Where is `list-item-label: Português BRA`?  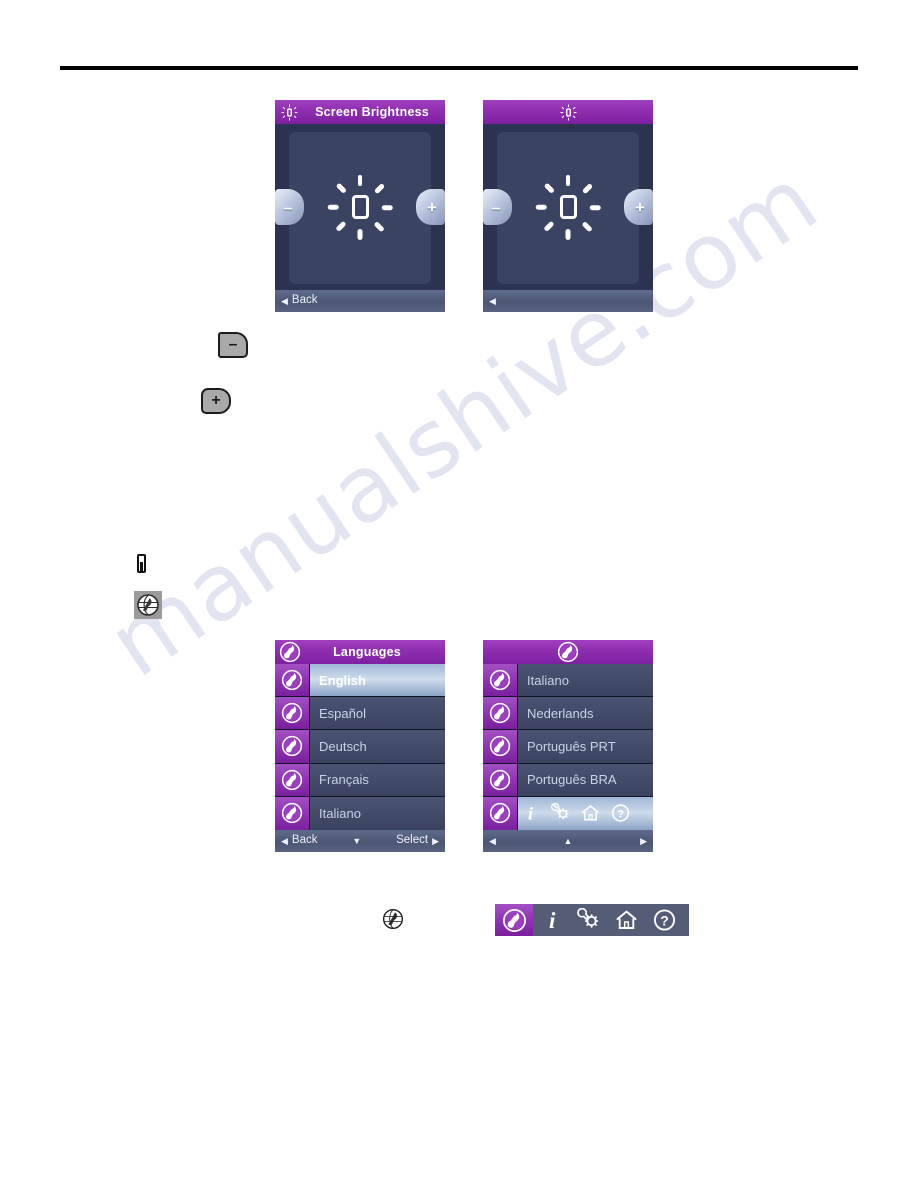
list-item-label: Português BRA is located at coordinates (585, 779).